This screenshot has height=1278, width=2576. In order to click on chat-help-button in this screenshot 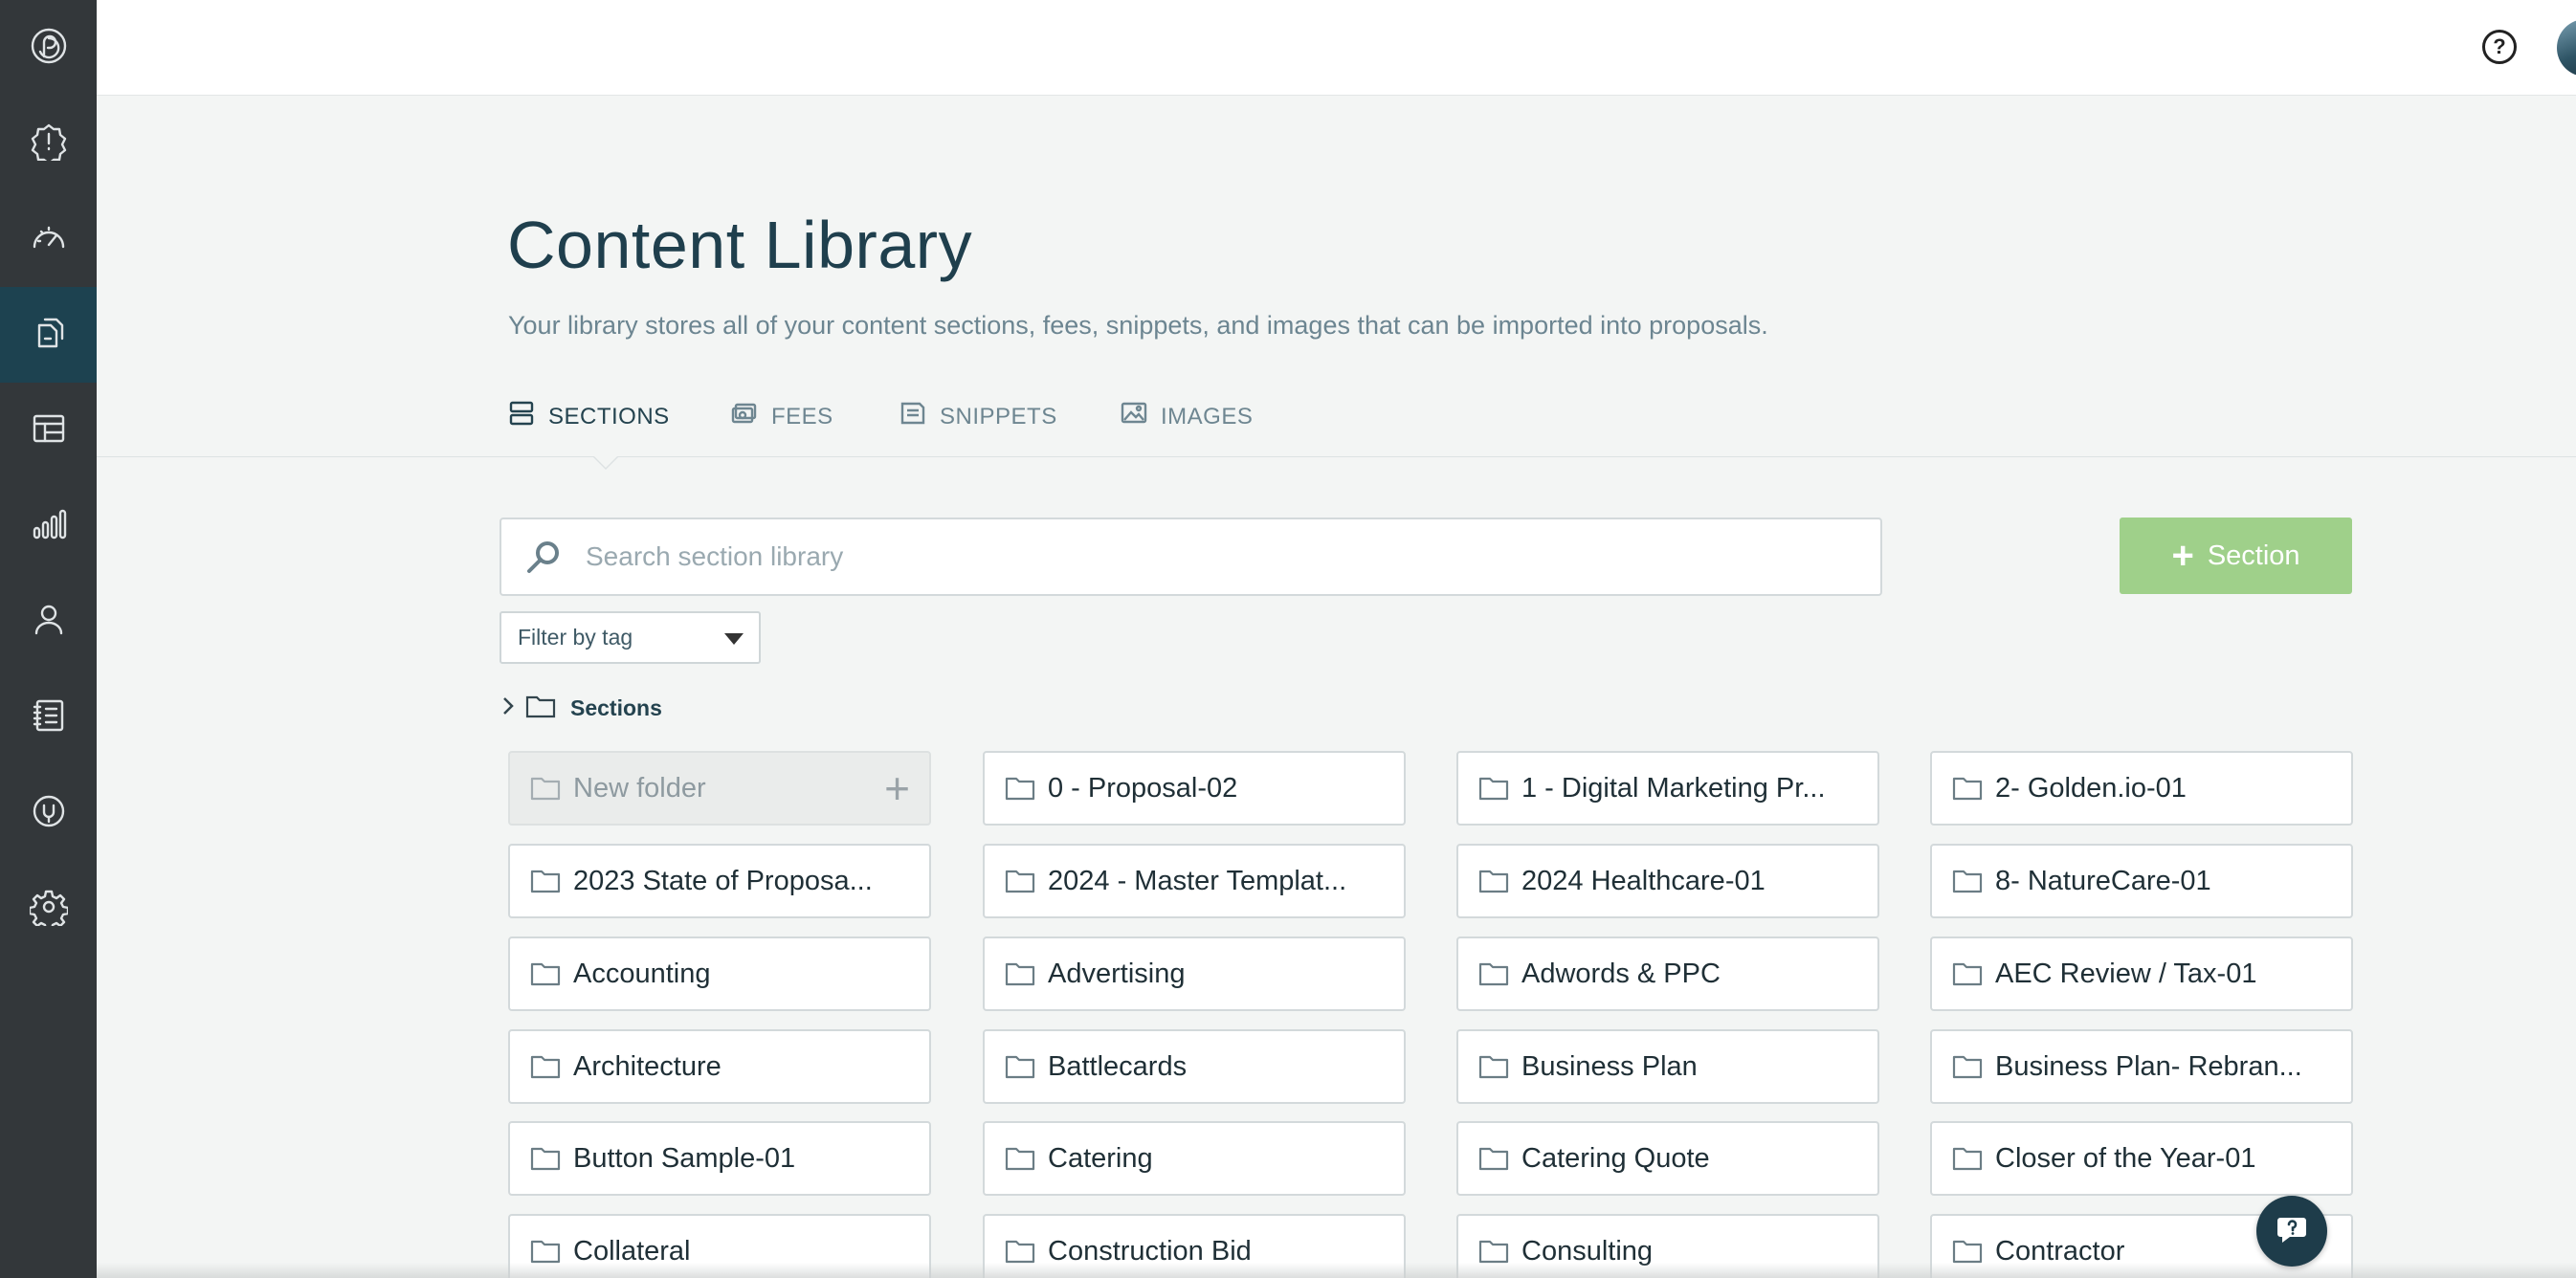, I will do `click(2291, 1231)`.